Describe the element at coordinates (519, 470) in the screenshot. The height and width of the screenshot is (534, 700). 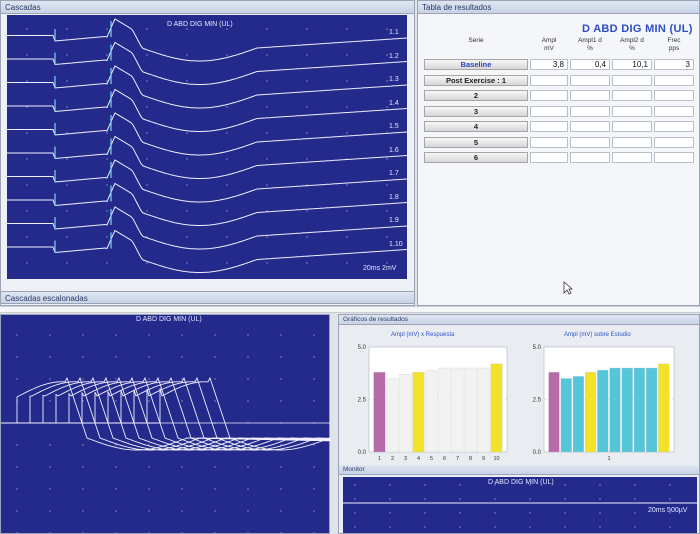
I see `monitor-panel-title: Monitor` at that location.